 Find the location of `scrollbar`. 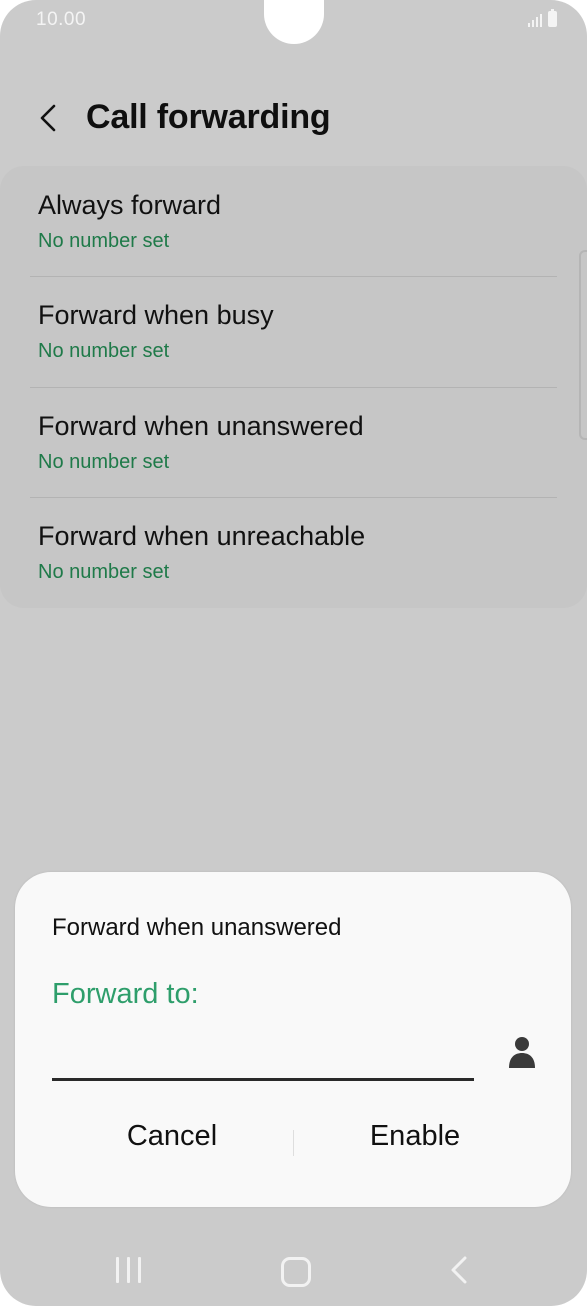

scrollbar is located at coordinates (583, 345).